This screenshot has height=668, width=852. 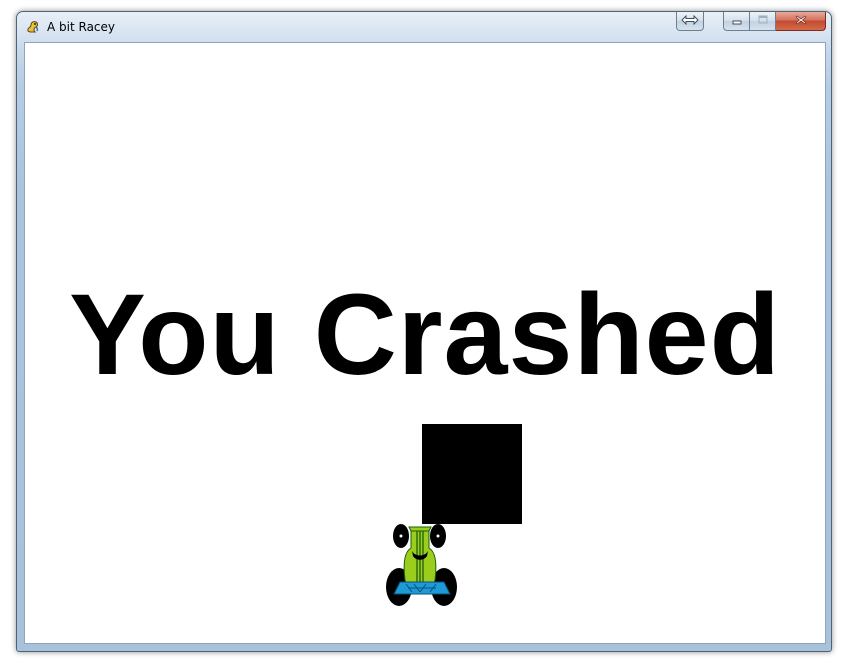 I want to click on title-bar: A bit Racey, so click(x=424, y=27).